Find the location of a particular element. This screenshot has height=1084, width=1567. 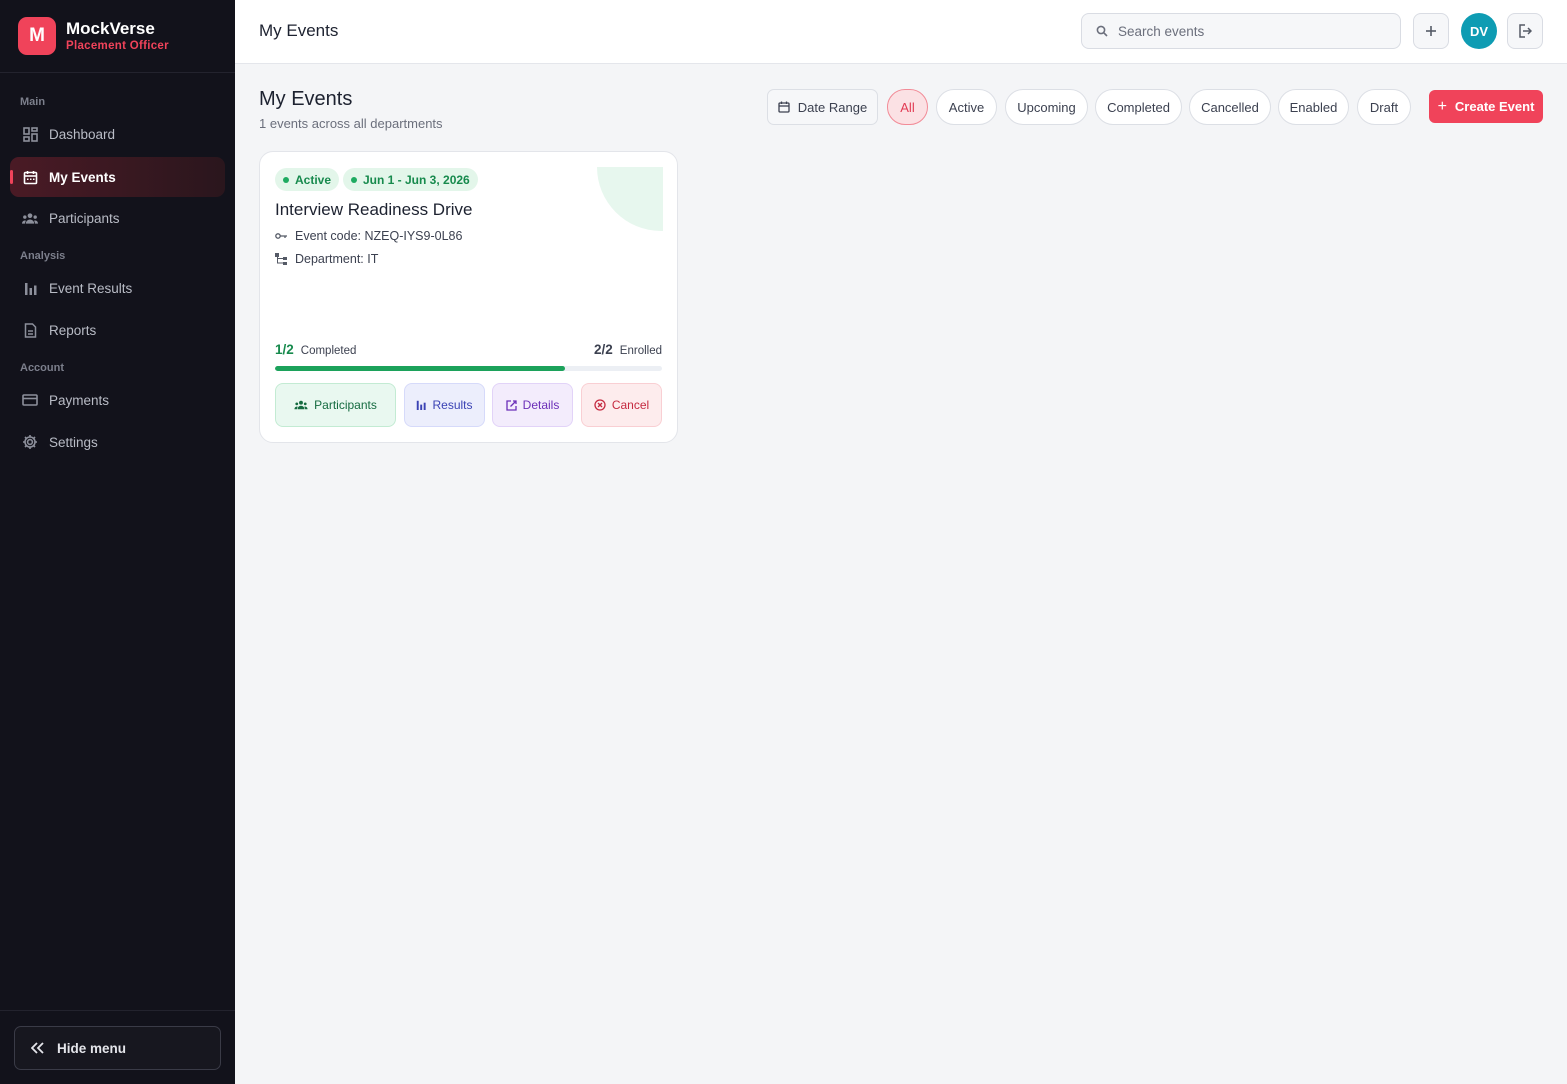

logout-icon is located at coordinates (1525, 31).